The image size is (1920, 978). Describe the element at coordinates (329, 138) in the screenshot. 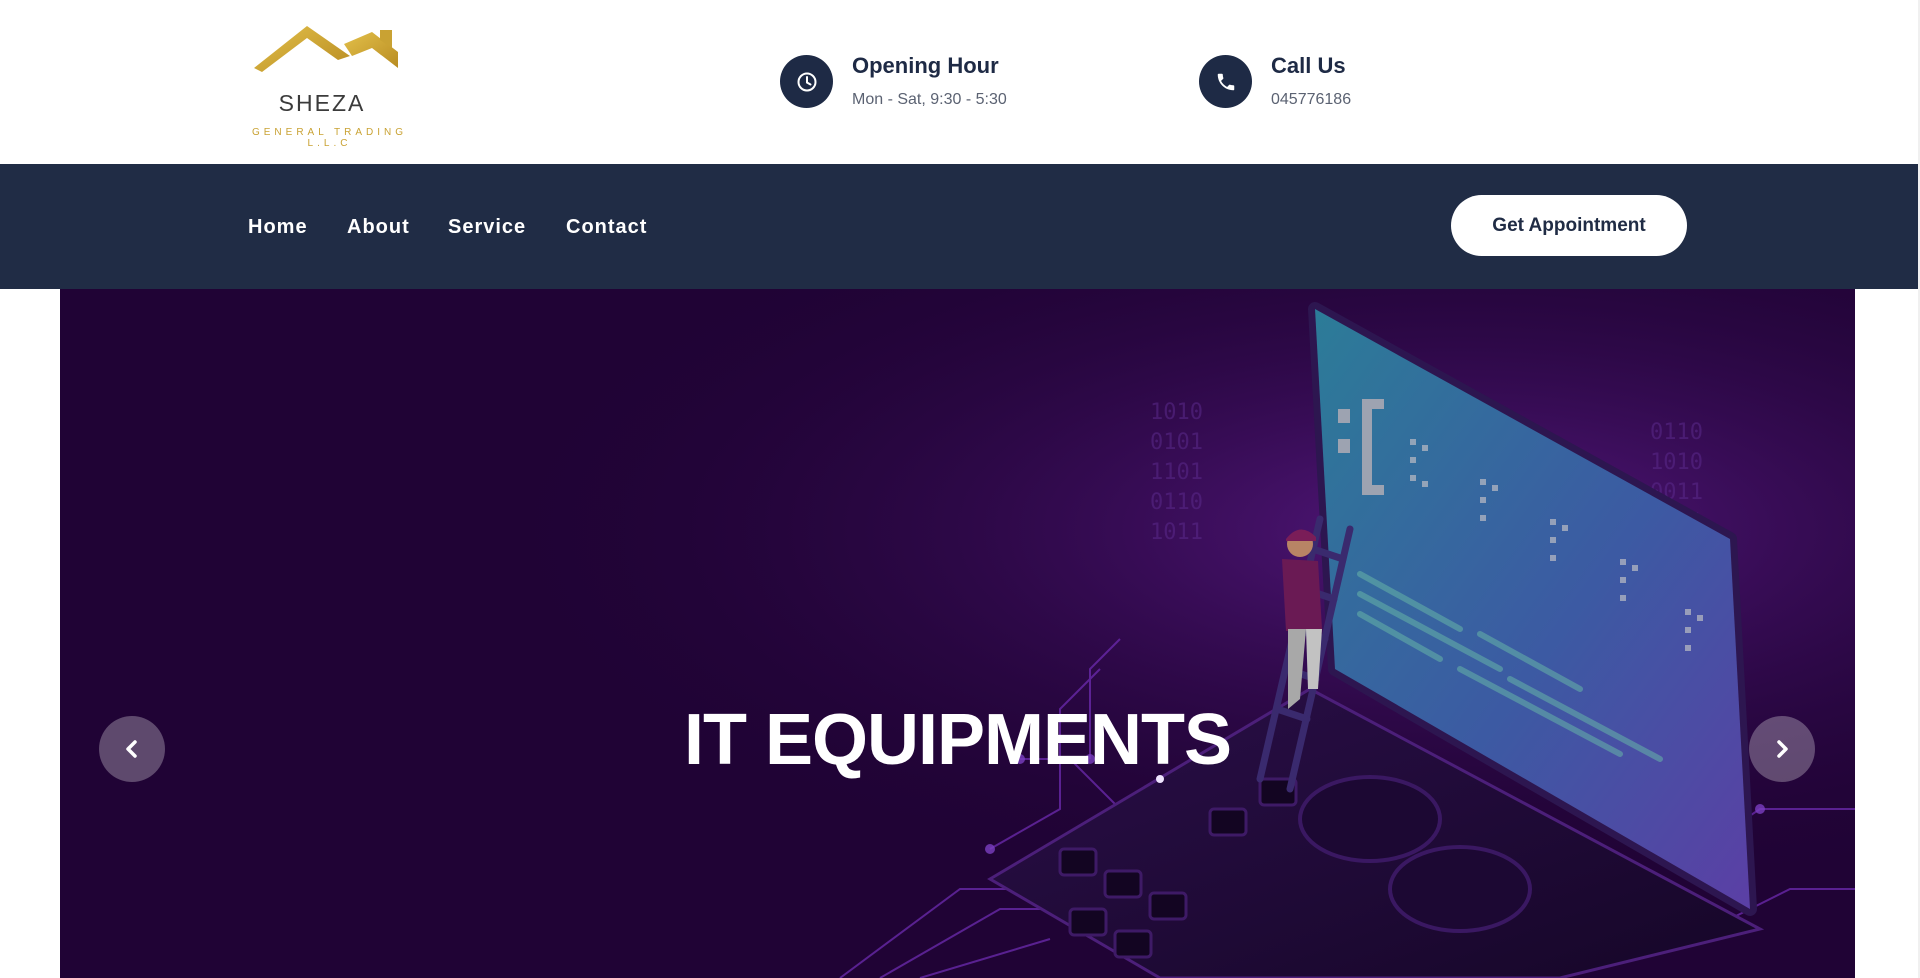

I see `logo-tagline: GENERAL TRADING L.L.C` at that location.